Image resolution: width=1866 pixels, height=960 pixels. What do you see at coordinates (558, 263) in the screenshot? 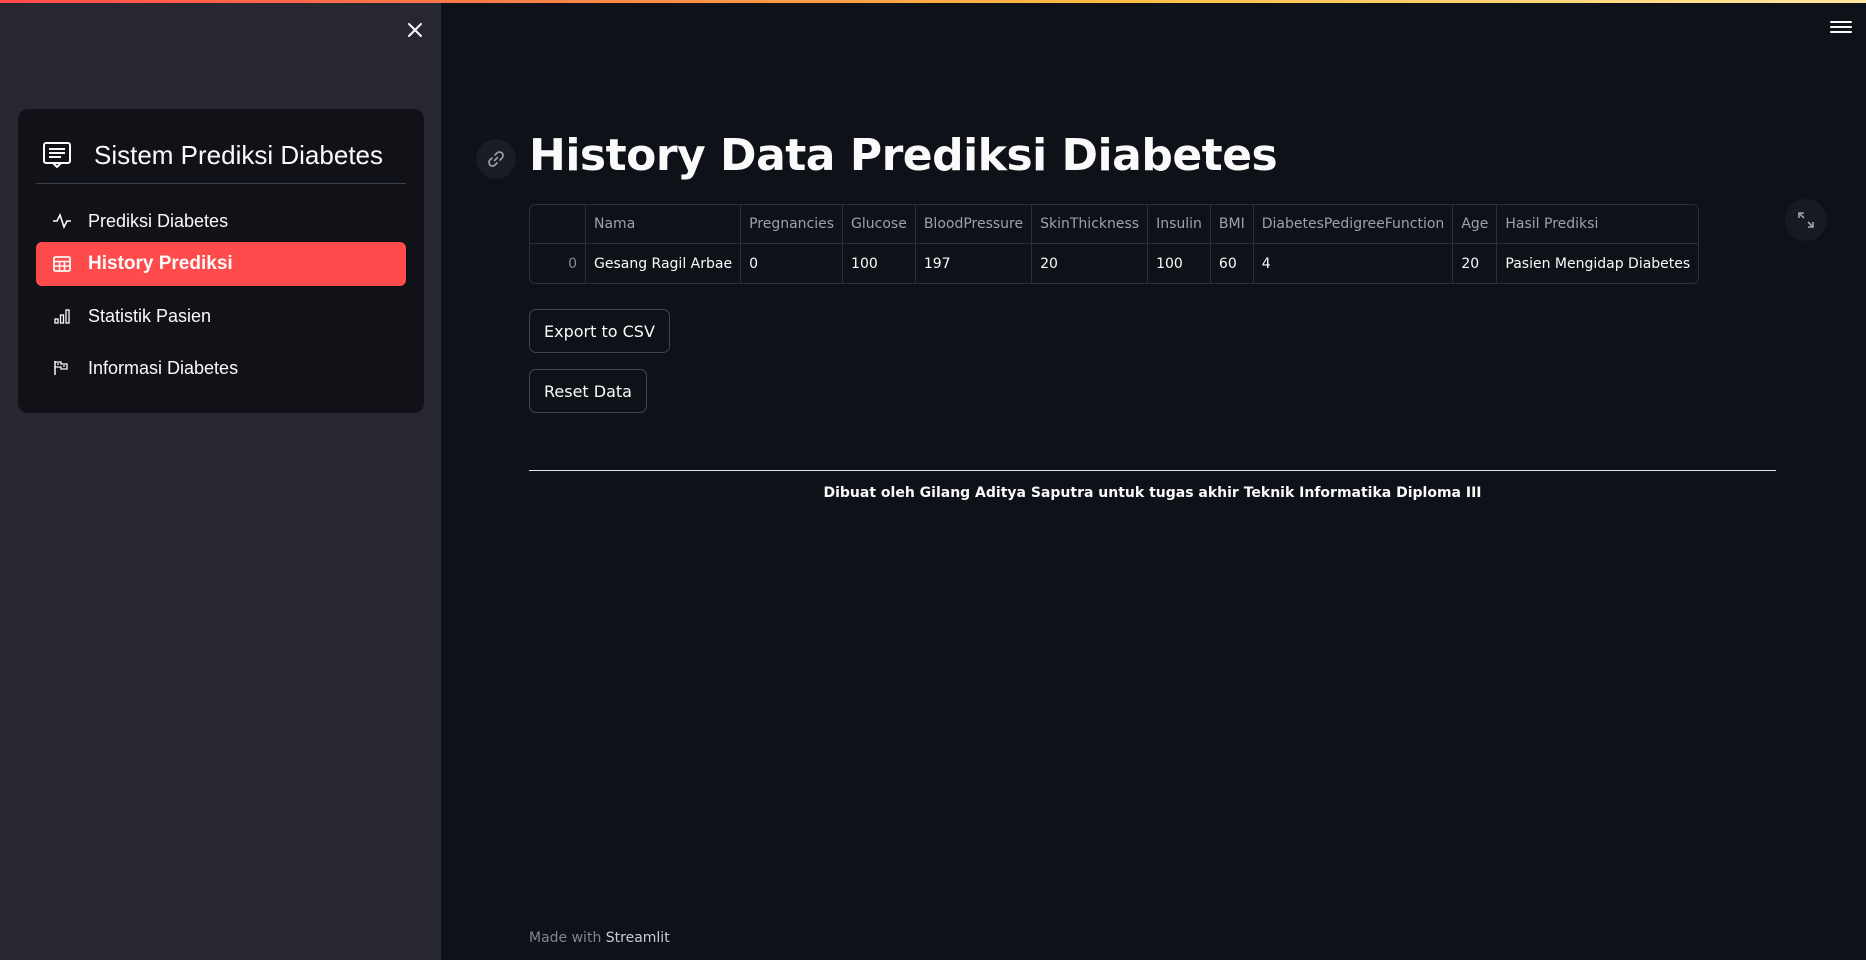
I see `row-index-cell: 0` at bounding box center [558, 263].